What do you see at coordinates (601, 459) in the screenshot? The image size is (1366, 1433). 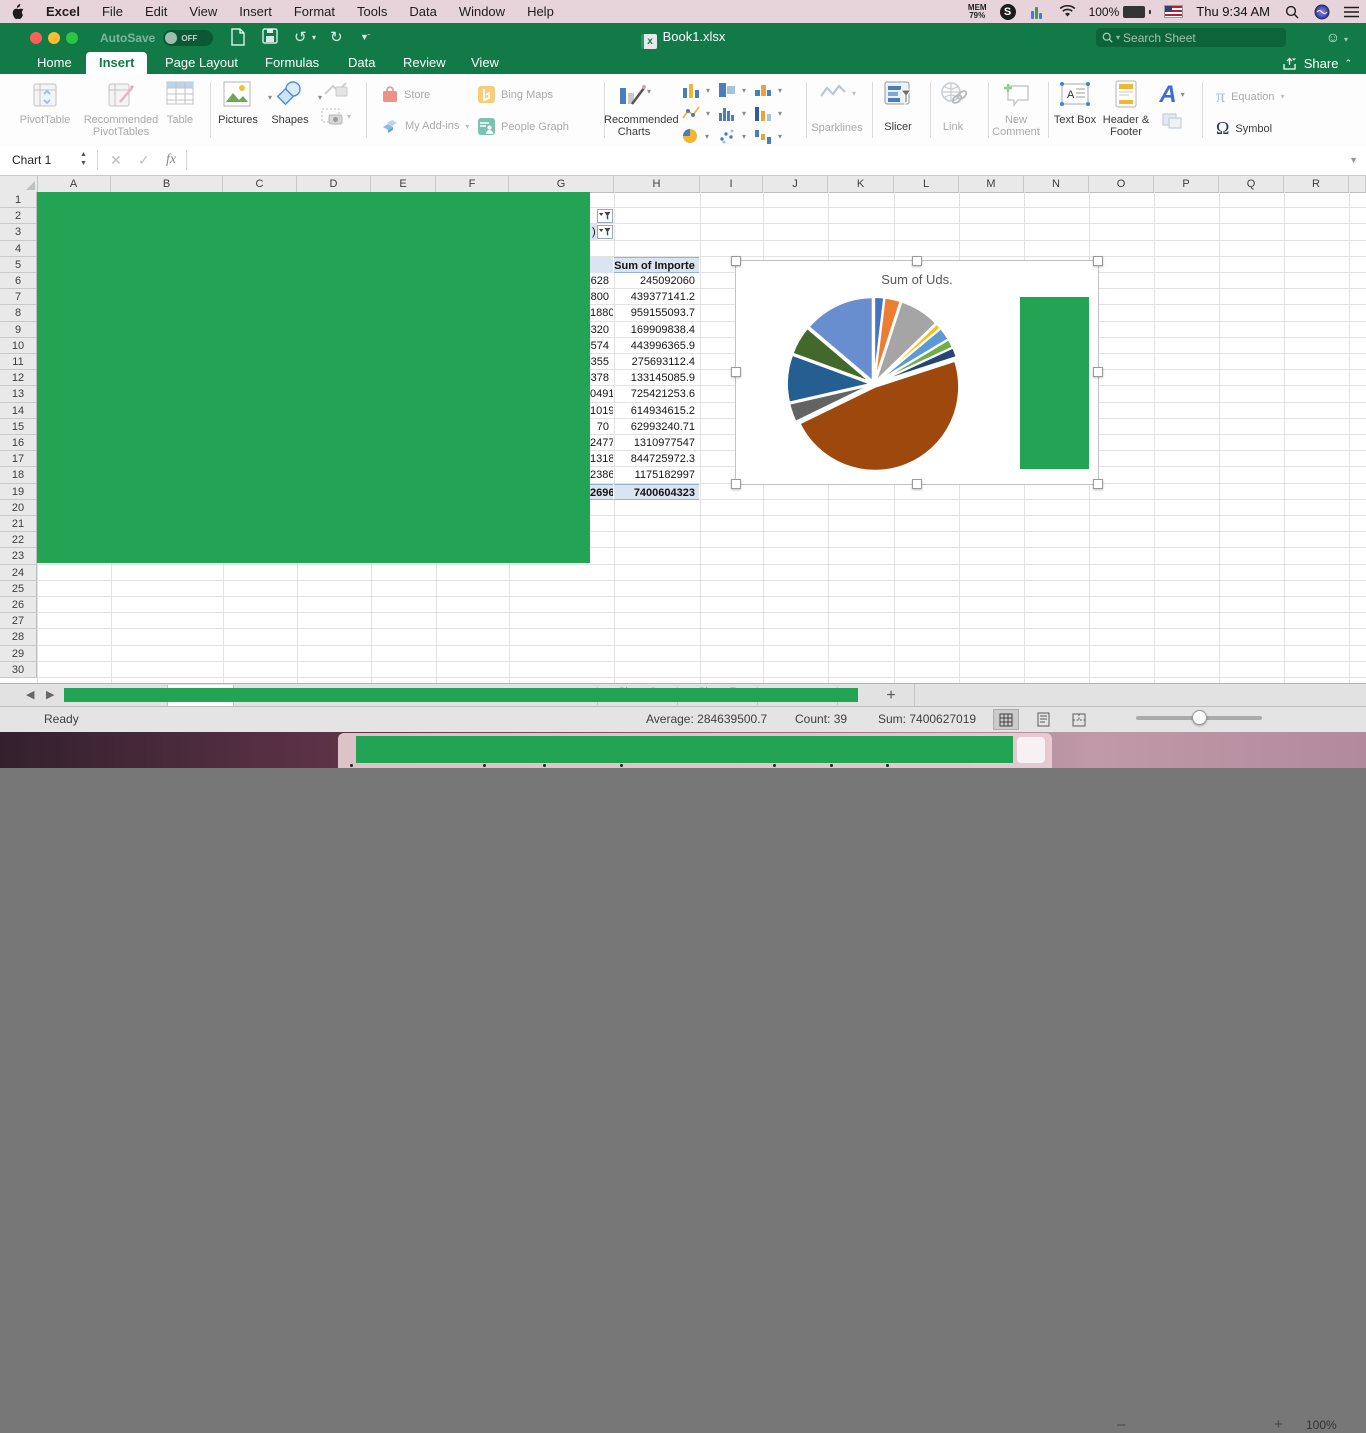 I see `pivot-row-label: 1318` at bounding box center [601, 459].